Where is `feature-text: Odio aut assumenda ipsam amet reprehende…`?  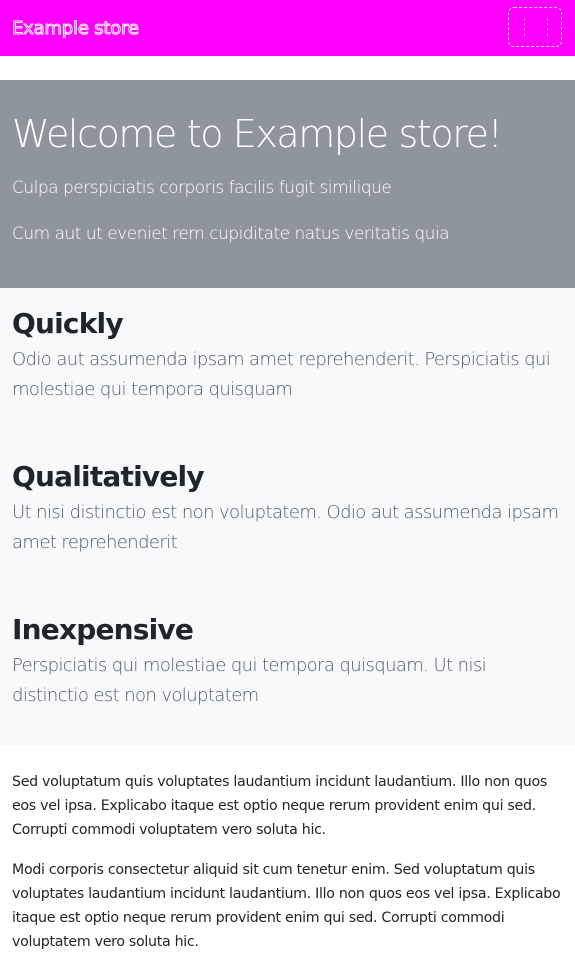 feature-text: Odio aut assumenda ipsam amet reprehende… is located at coordinates (281, 374).